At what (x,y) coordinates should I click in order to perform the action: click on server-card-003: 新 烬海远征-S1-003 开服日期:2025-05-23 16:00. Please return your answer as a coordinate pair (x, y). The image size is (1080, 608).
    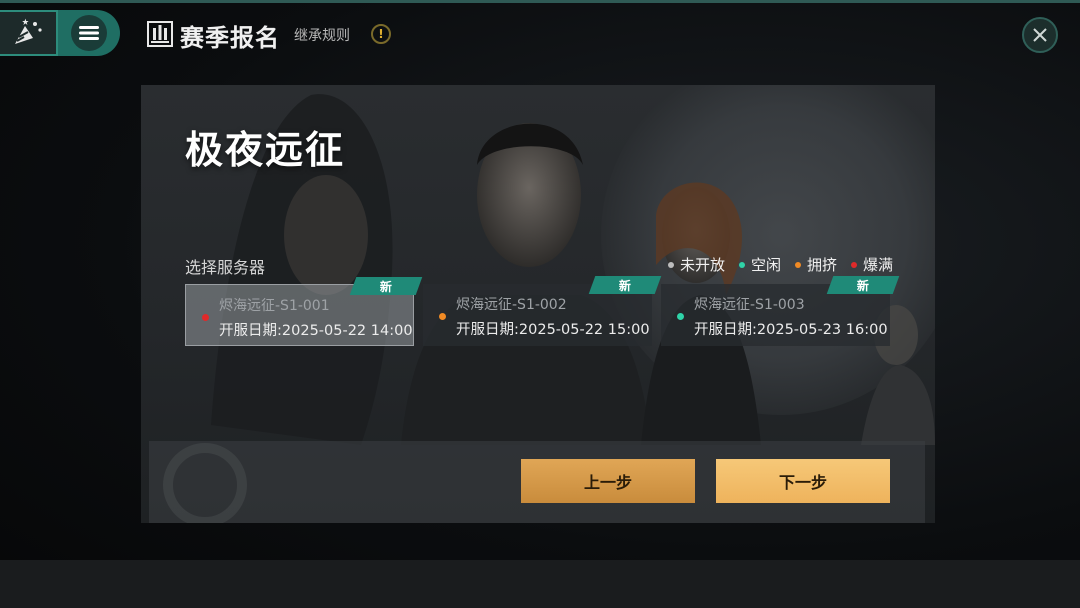
    Looking at the image, I should click on (780, 311).